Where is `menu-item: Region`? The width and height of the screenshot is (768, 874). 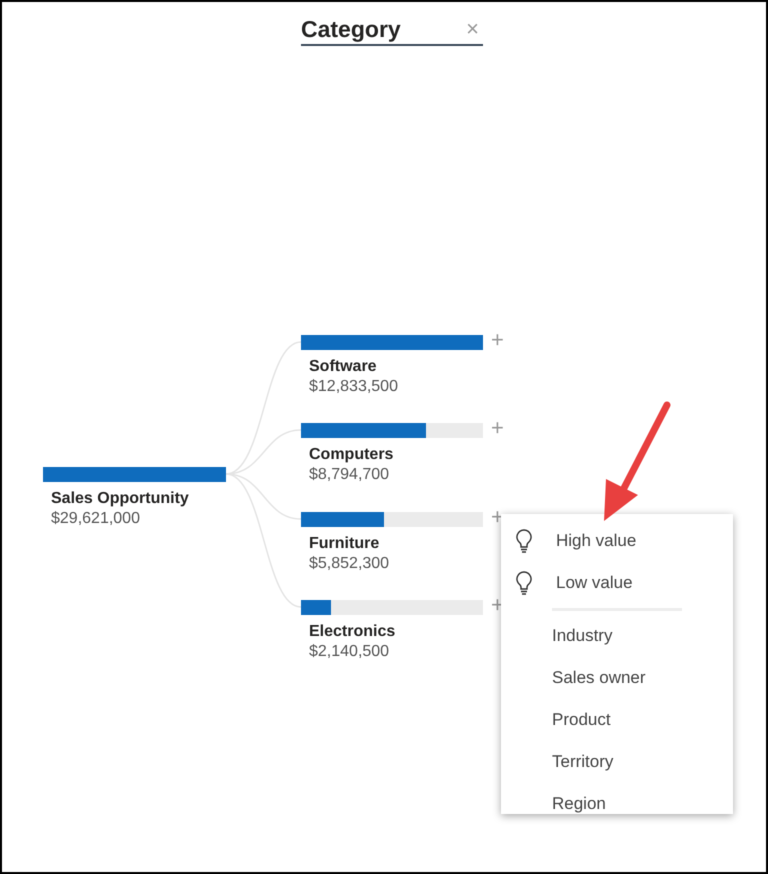
menu-item: Region is located at coordinates (579, 804).